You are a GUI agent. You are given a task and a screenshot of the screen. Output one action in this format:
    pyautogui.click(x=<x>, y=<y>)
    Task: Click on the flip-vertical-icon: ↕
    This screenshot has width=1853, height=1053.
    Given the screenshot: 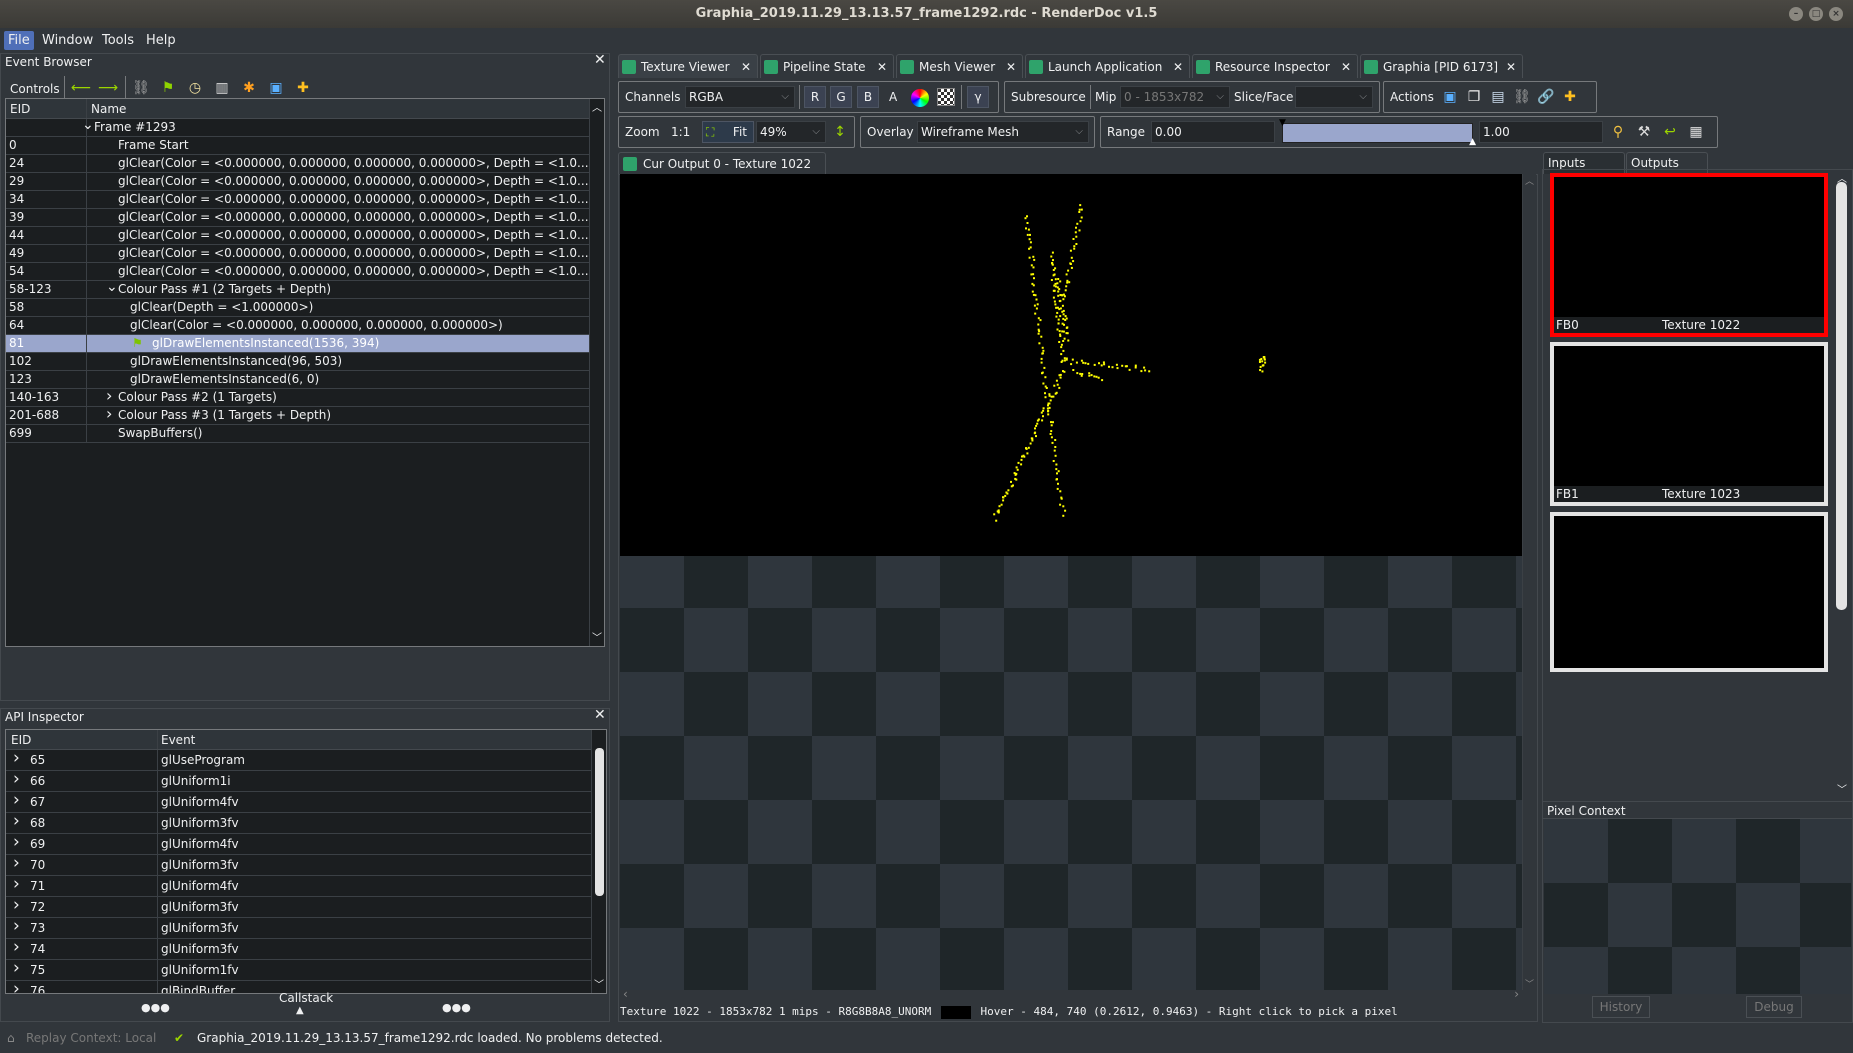 What is the action you would take?
    pyautogui.click(x=840, y=132)
    